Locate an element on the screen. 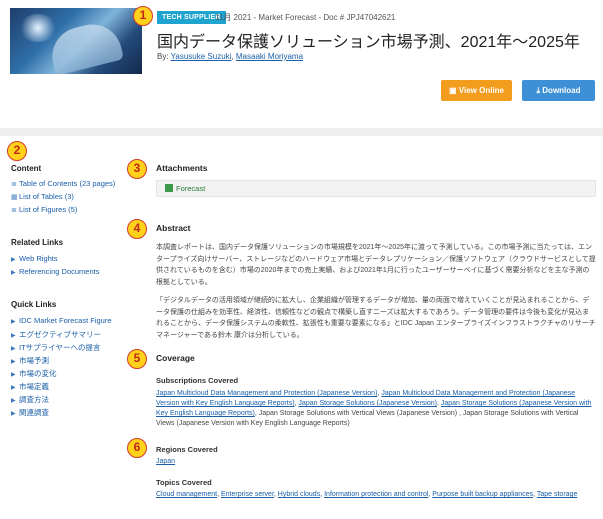 The image size is (603, 519). topic-link: Cloud management is located at coordinates (186, 494).